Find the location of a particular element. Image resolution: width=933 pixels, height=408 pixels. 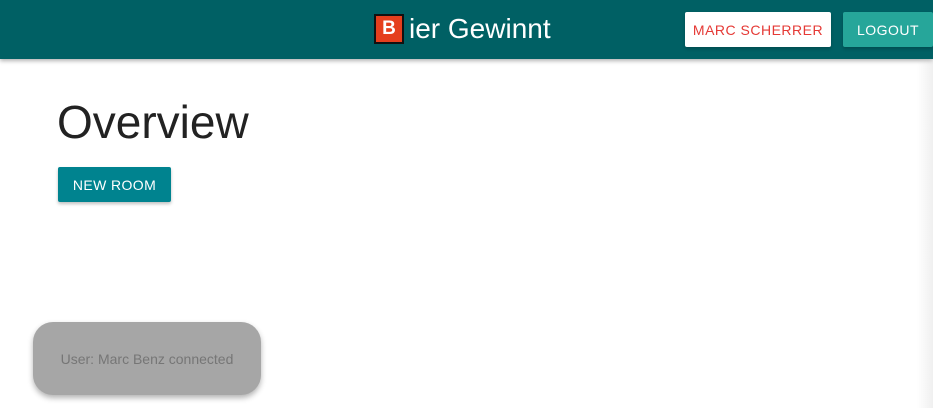

logout-button: LOGOUT is located at coordinates (888, 29).